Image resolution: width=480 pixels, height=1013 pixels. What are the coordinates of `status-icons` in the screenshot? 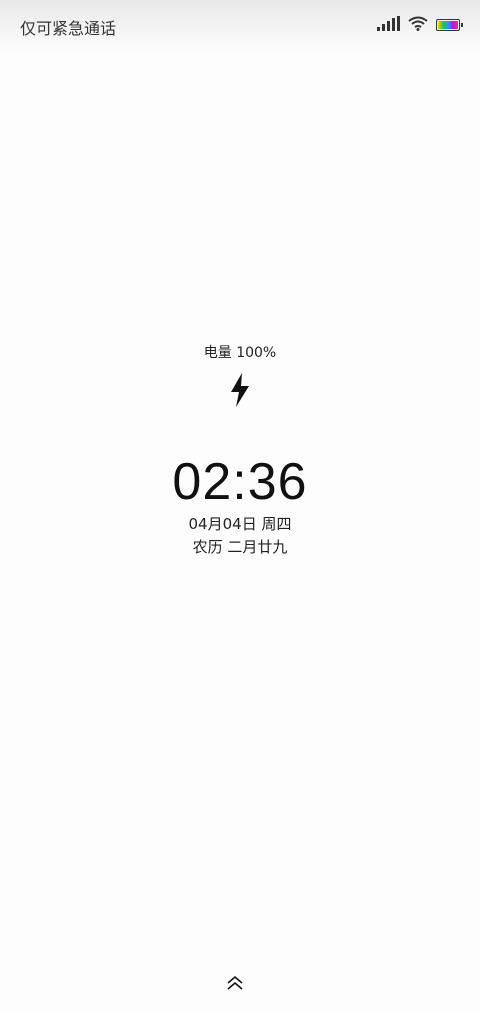 It's located at (420, 23).